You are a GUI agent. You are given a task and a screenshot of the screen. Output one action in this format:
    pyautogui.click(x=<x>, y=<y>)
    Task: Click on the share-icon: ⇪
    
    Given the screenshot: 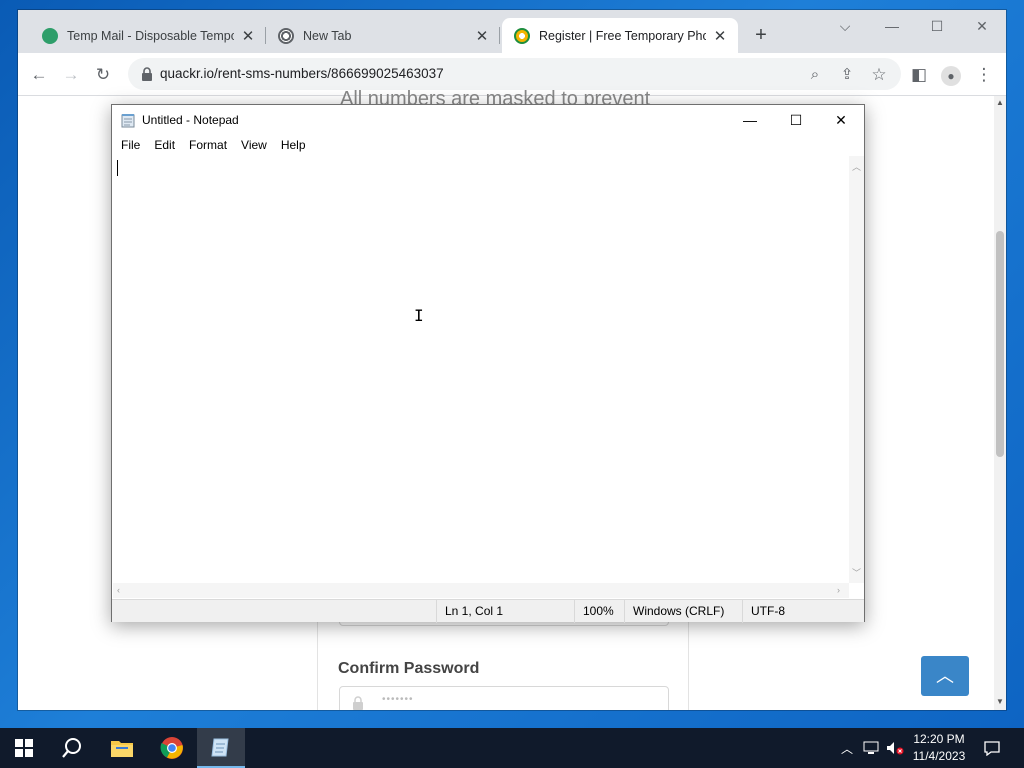 What is the action you would take?
    pyautogui.click(x=847, y=75)
    